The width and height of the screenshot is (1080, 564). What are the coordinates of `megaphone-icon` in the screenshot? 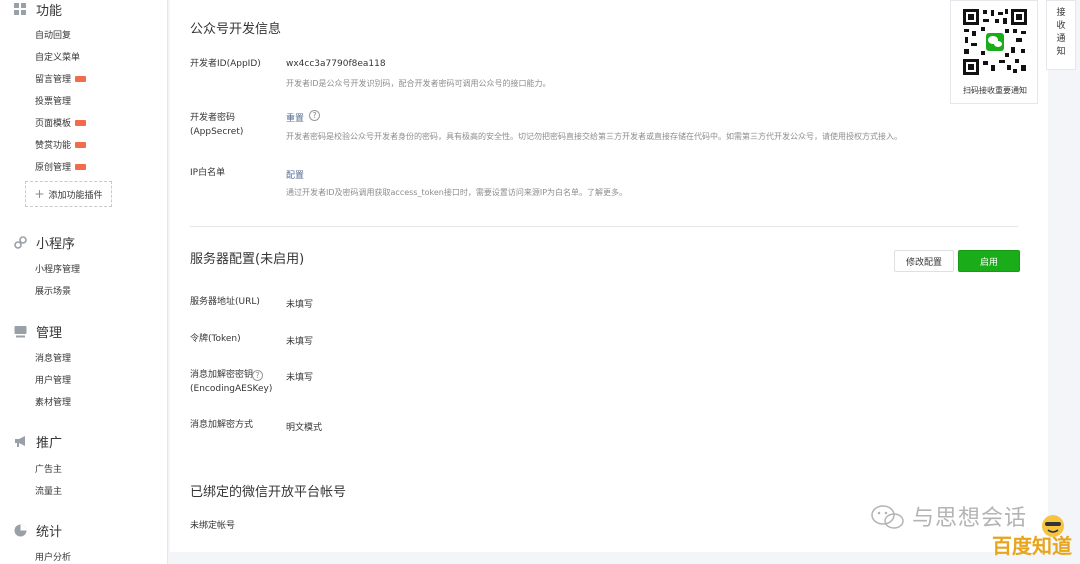 It's located at (21, 442).